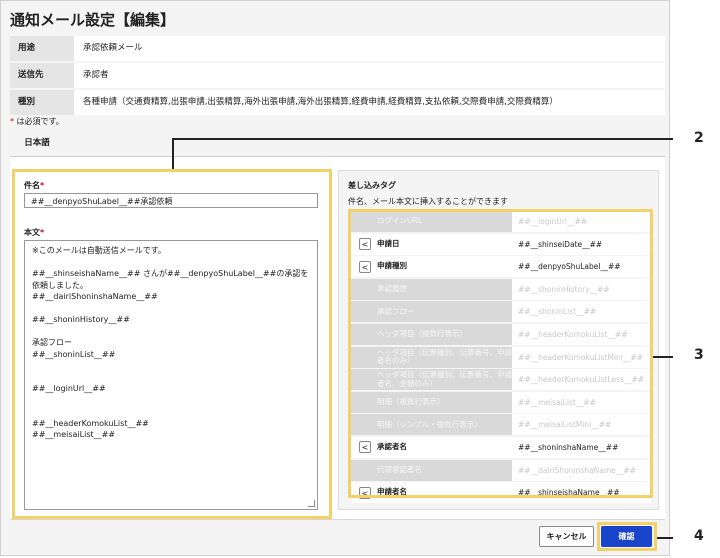  I want to click on body-line: ##__shoninList__##, so click(74, 354).